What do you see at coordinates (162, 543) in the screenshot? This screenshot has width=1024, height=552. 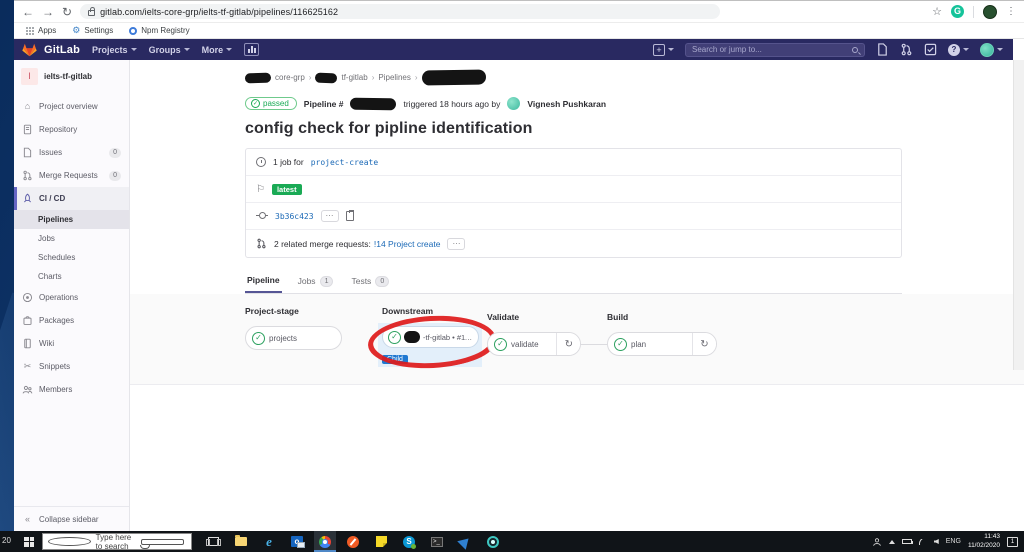 I see `microphone-icon` at bounding box center [162, 543].